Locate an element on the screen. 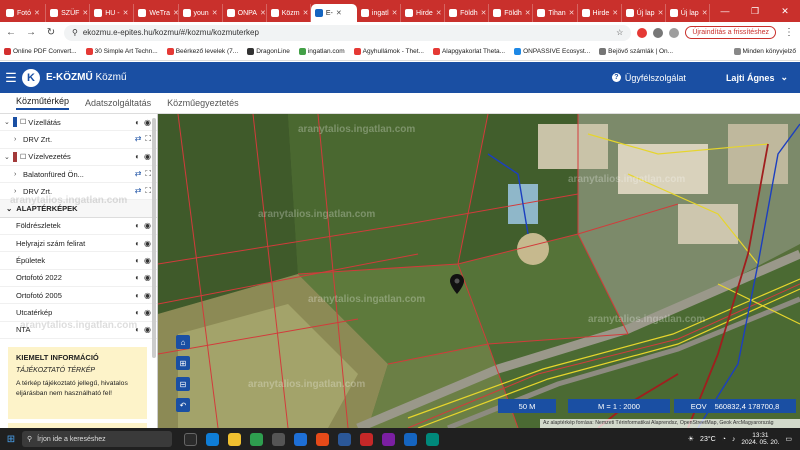 Image resolution: width=800 pixels, height=450 pixels. layer-item: › DRV Zrt. ⇄ ⛶ is located at coordinates (78, 140).